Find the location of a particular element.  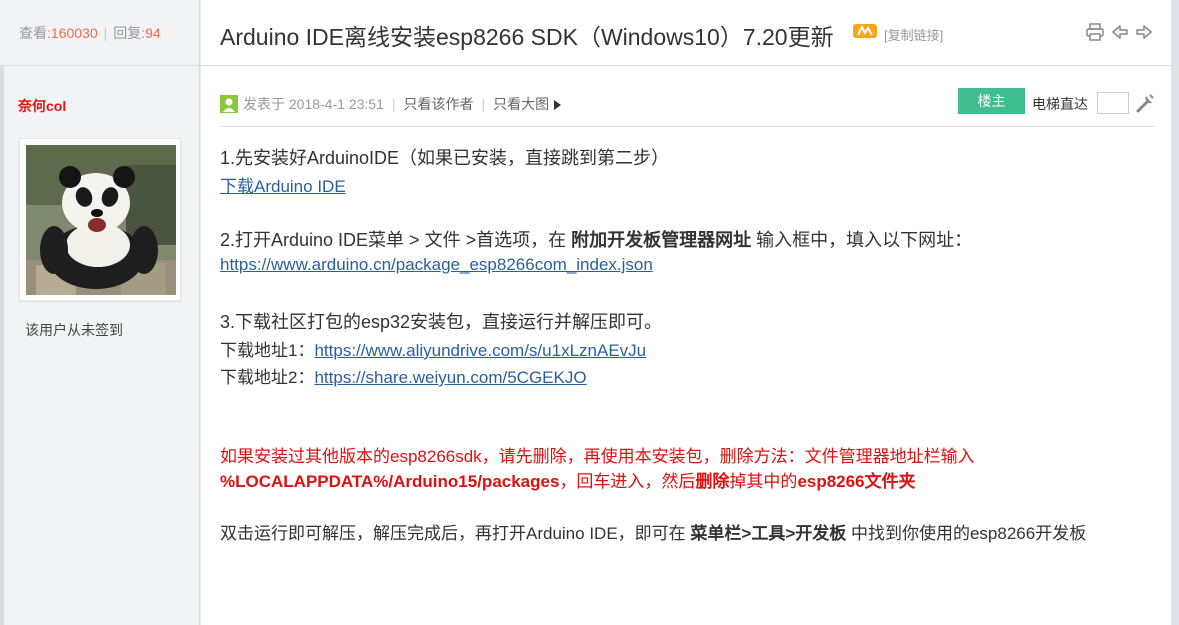

posted-time: 2018-4-1 23:51 is located at coordinates (336, 104).